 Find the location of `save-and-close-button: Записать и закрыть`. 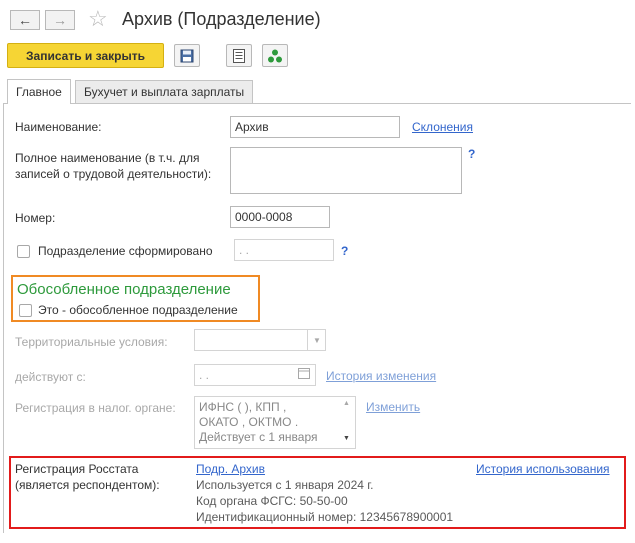

save-and-close-button: Записать и закрыть is located at coordinates (85, 55).